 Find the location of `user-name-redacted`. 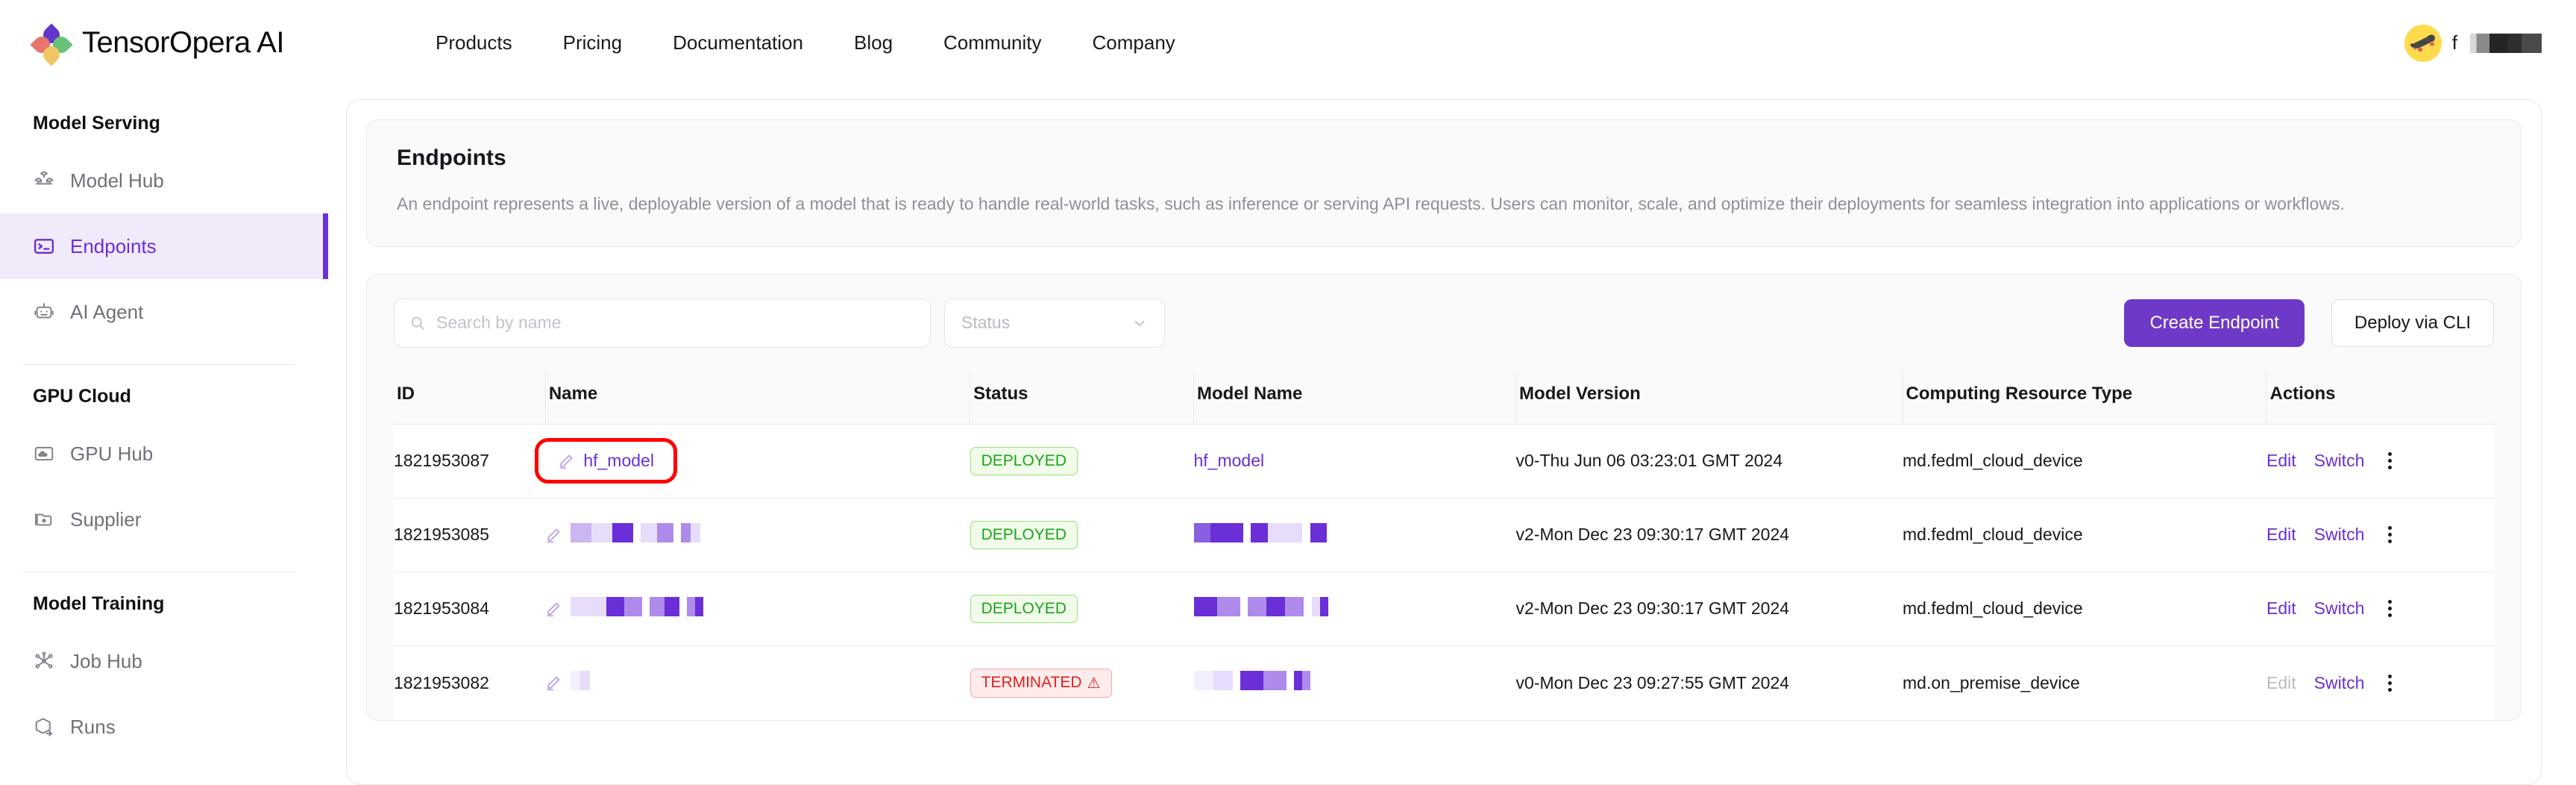

user-name-redacted is located at coordinates (2506, 43).